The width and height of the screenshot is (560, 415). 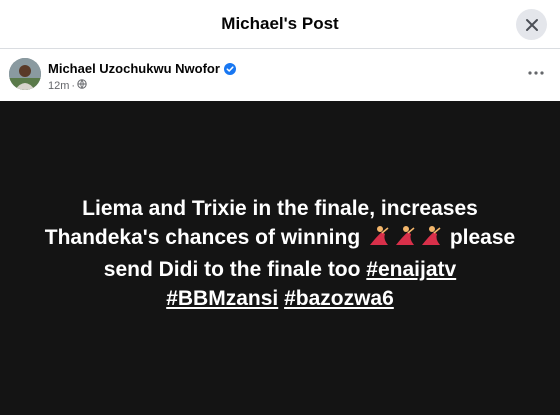 What do you see at coordinates (82, 85) in the screenshot?
I see `globe-icon` at bounding box center [82, 85].